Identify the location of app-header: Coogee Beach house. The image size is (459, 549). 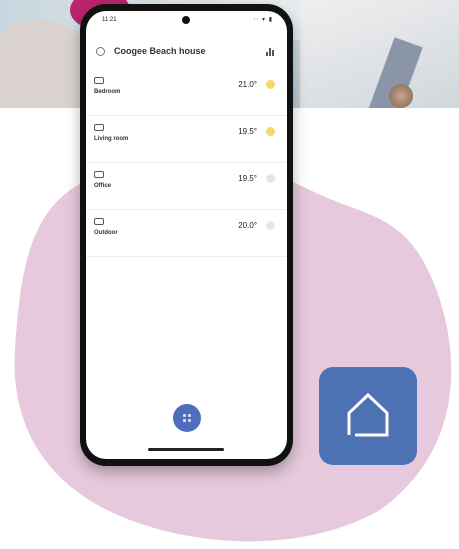
(186, 52).